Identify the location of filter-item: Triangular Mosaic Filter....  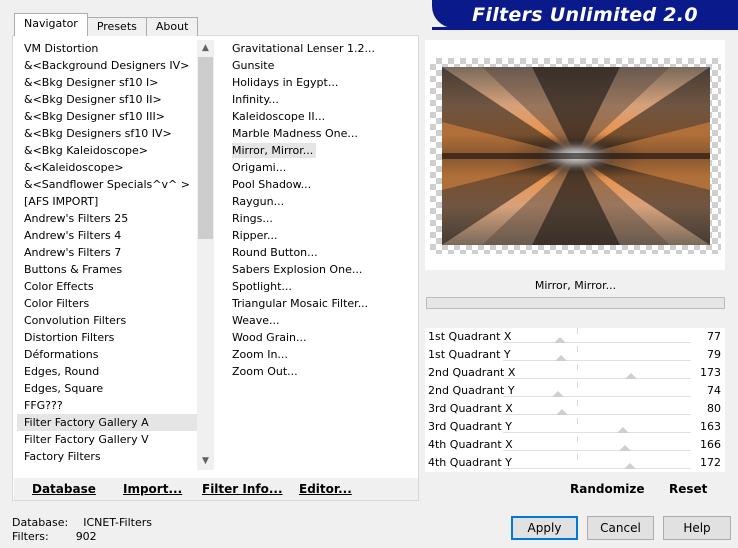
(320, 303).